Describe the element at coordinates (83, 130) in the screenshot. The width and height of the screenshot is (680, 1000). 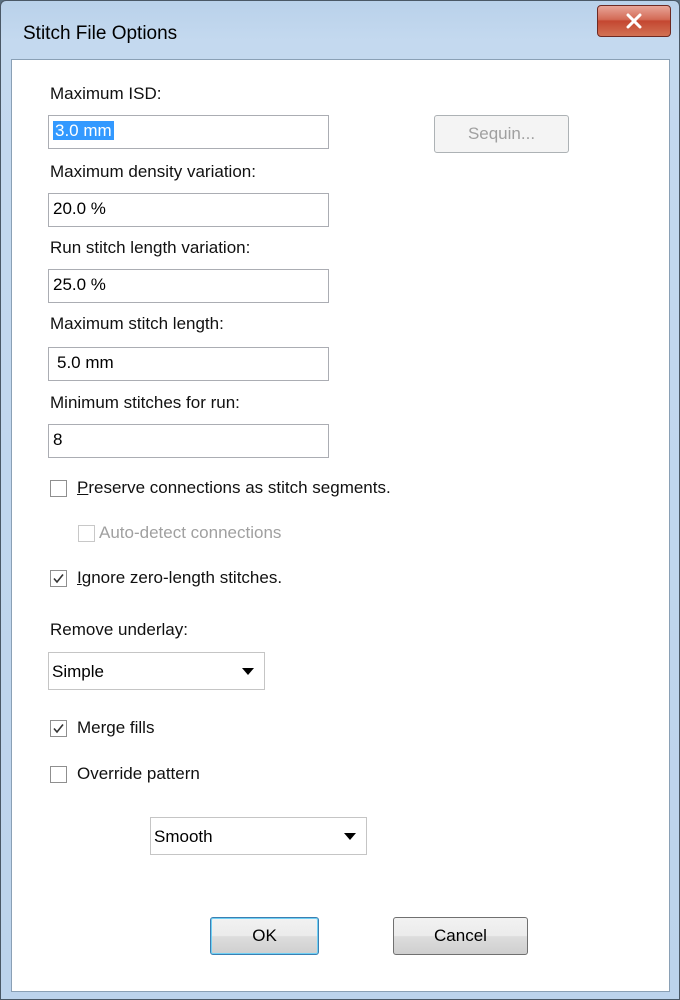
I see `max-isd-value: 3.0 mm` at that location.